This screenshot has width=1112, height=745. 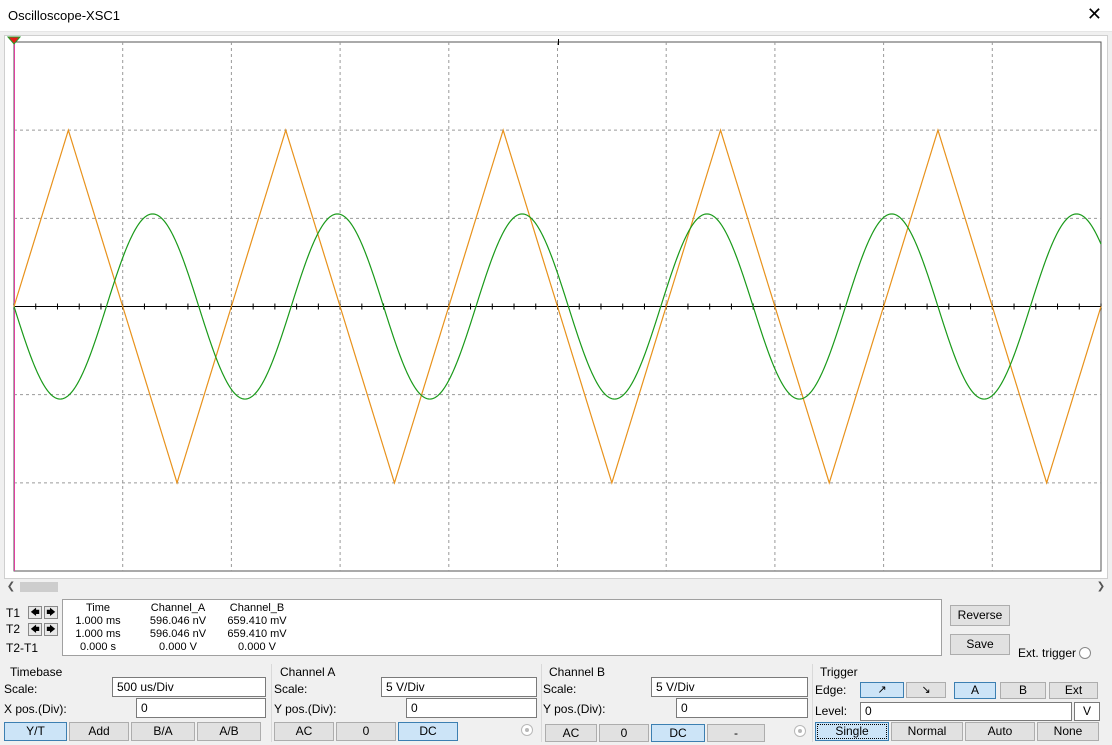 What do you see at coordinates (163, 731) in the screenshot?
I see `mode-ba-button: B/A` at bounding box center [163, 731].